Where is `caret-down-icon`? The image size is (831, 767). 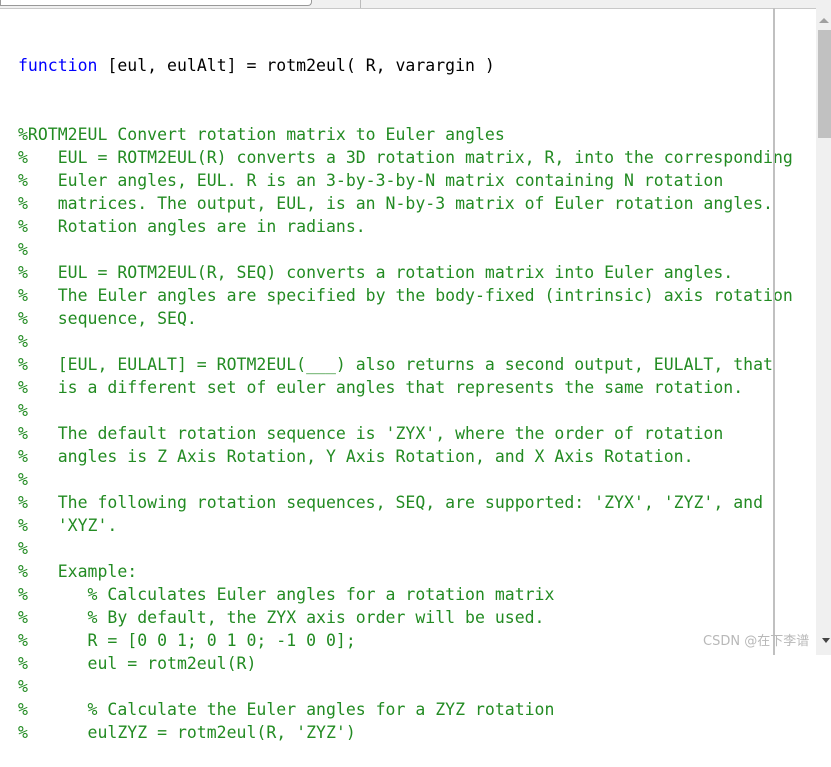
caret-down-icon is located at coordinates (826, 640).